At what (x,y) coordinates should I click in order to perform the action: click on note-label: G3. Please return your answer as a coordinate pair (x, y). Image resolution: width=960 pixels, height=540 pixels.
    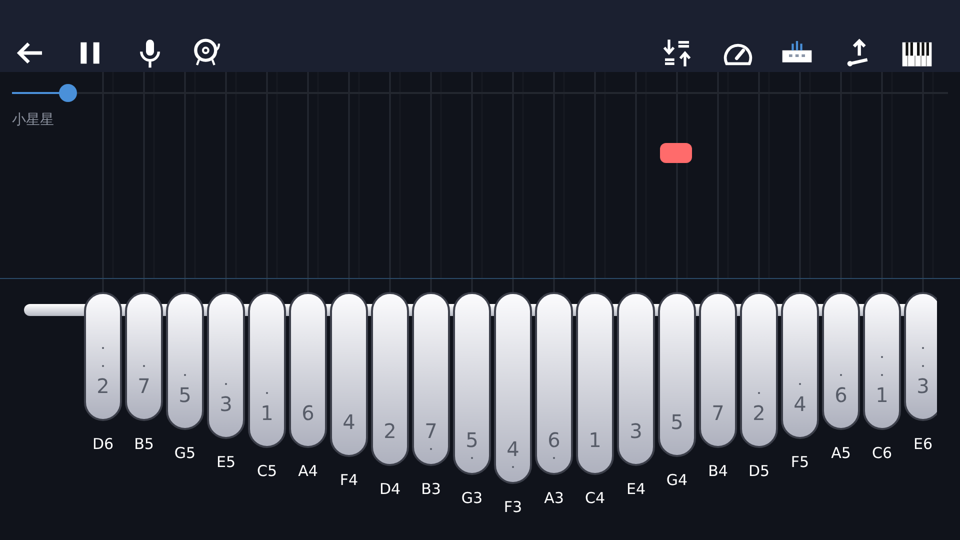
    Looking at the image, I should click on (472, 498).